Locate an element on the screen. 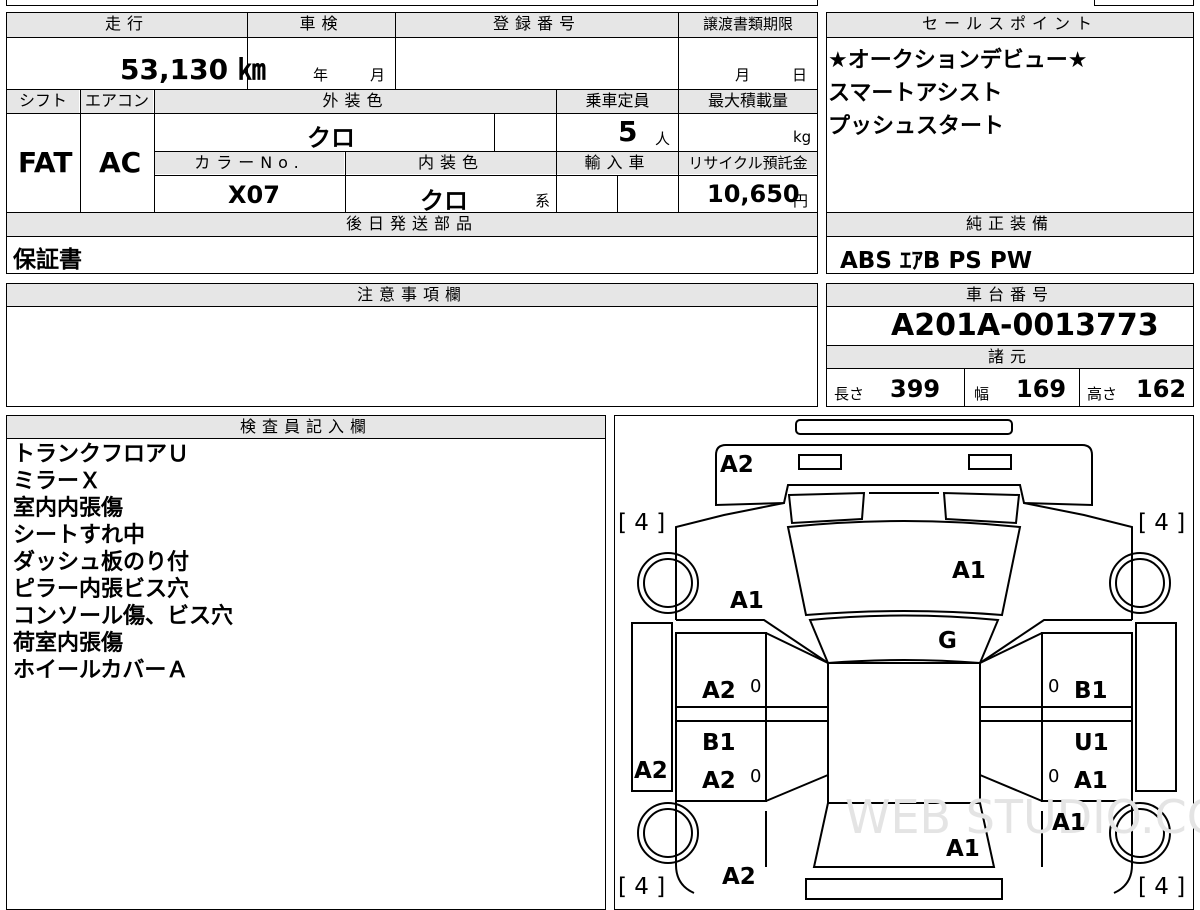  capacity-header: 乗車定員 is located at coordinates (617, 101).